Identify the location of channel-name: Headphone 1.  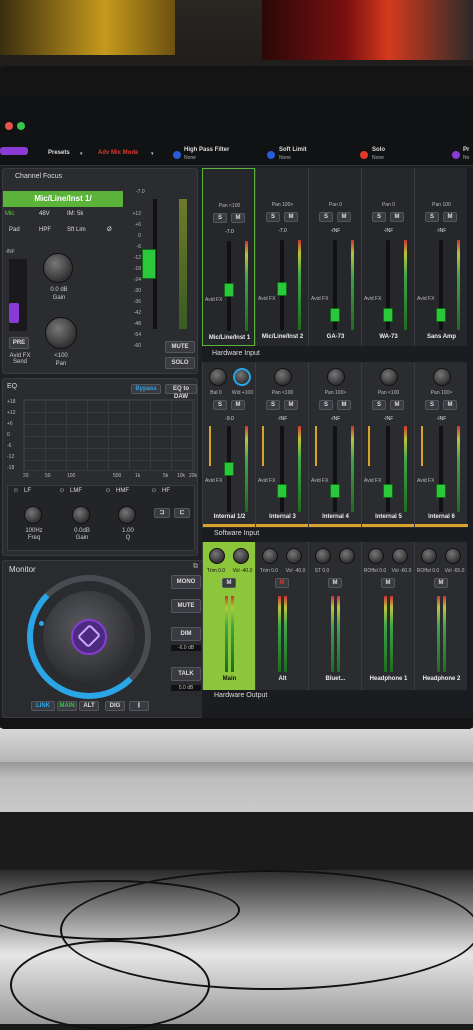
(388, 679).